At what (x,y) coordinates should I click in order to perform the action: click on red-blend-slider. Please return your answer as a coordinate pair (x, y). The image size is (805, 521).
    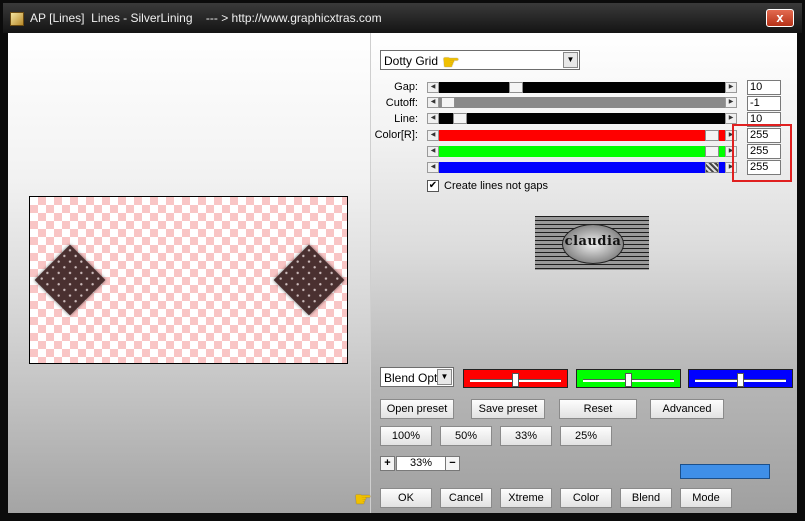
    Looking at the image, I should click on (515, 378).